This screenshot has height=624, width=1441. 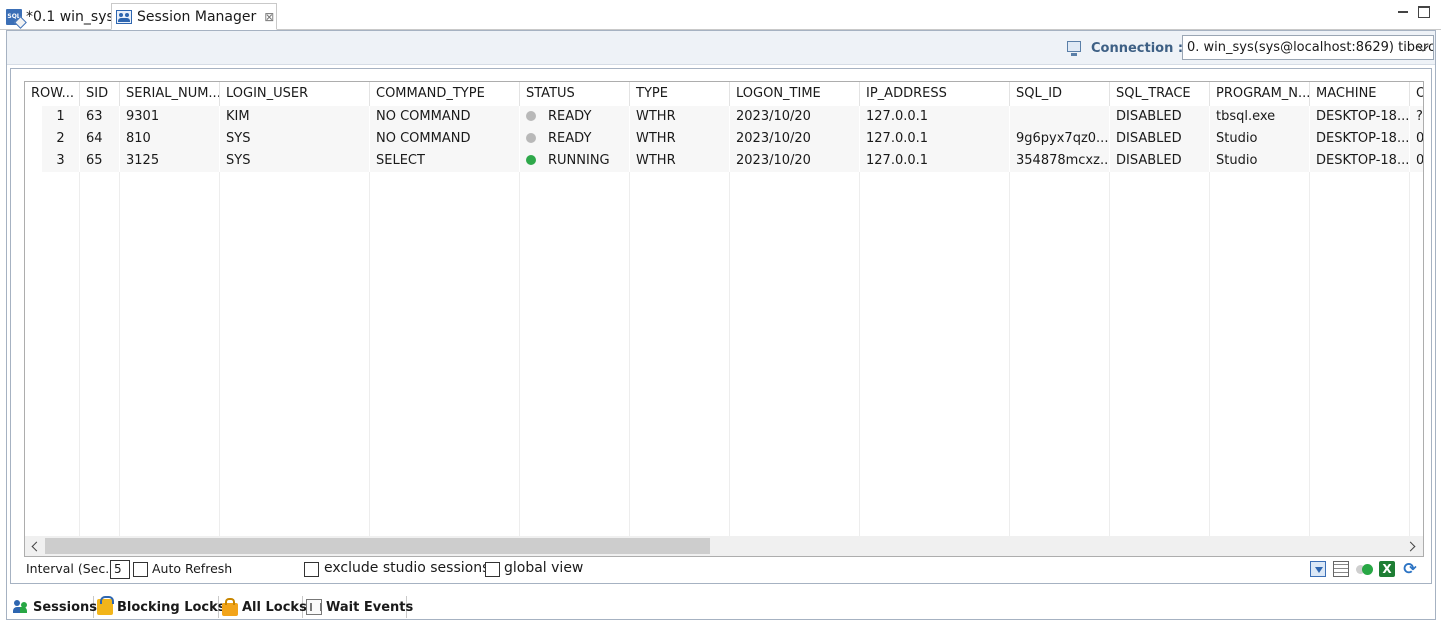 I want to click on tab-label: Blocking Locks, so click(x=171, y=607).